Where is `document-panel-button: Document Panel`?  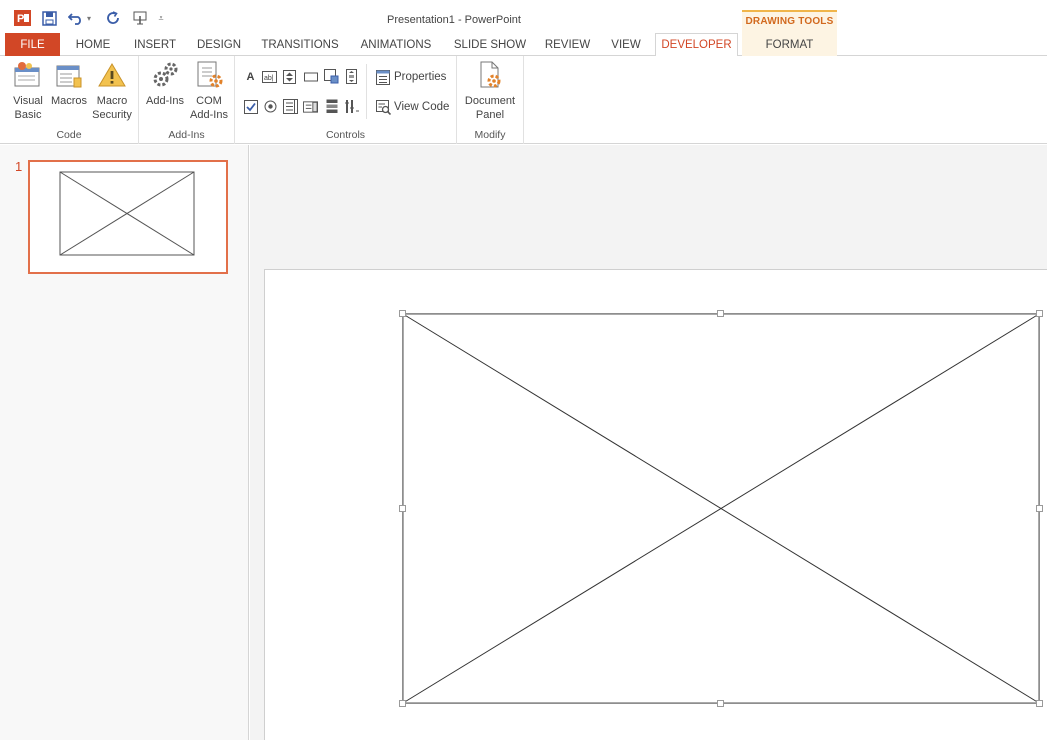 document-panel-button: Document Panel is located at coordinates (490, 91).